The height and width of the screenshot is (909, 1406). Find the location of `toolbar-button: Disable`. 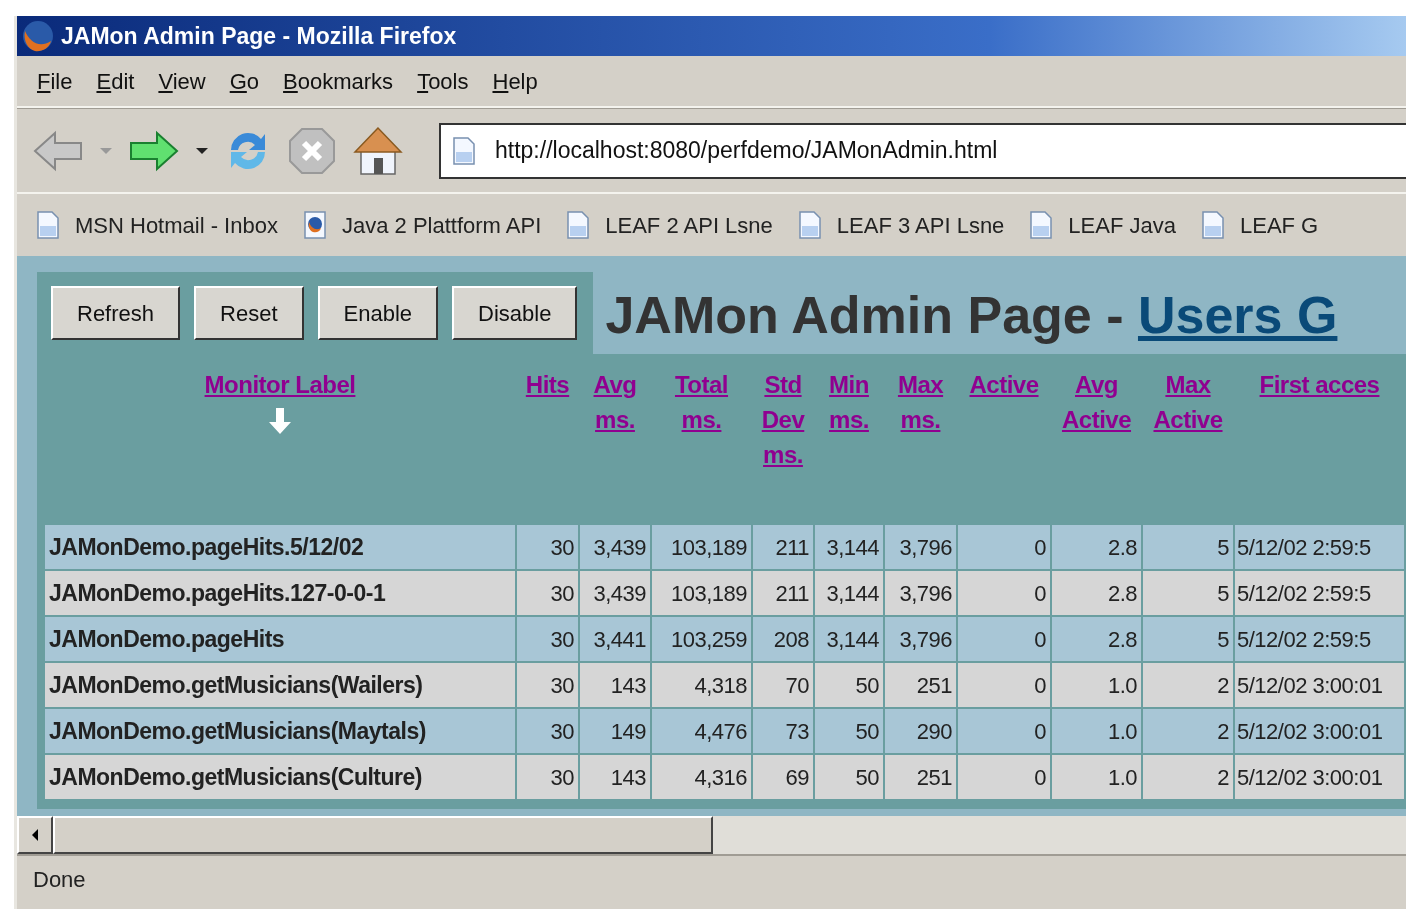

toolbar-button: Disable is located at coordinates (515, 313).